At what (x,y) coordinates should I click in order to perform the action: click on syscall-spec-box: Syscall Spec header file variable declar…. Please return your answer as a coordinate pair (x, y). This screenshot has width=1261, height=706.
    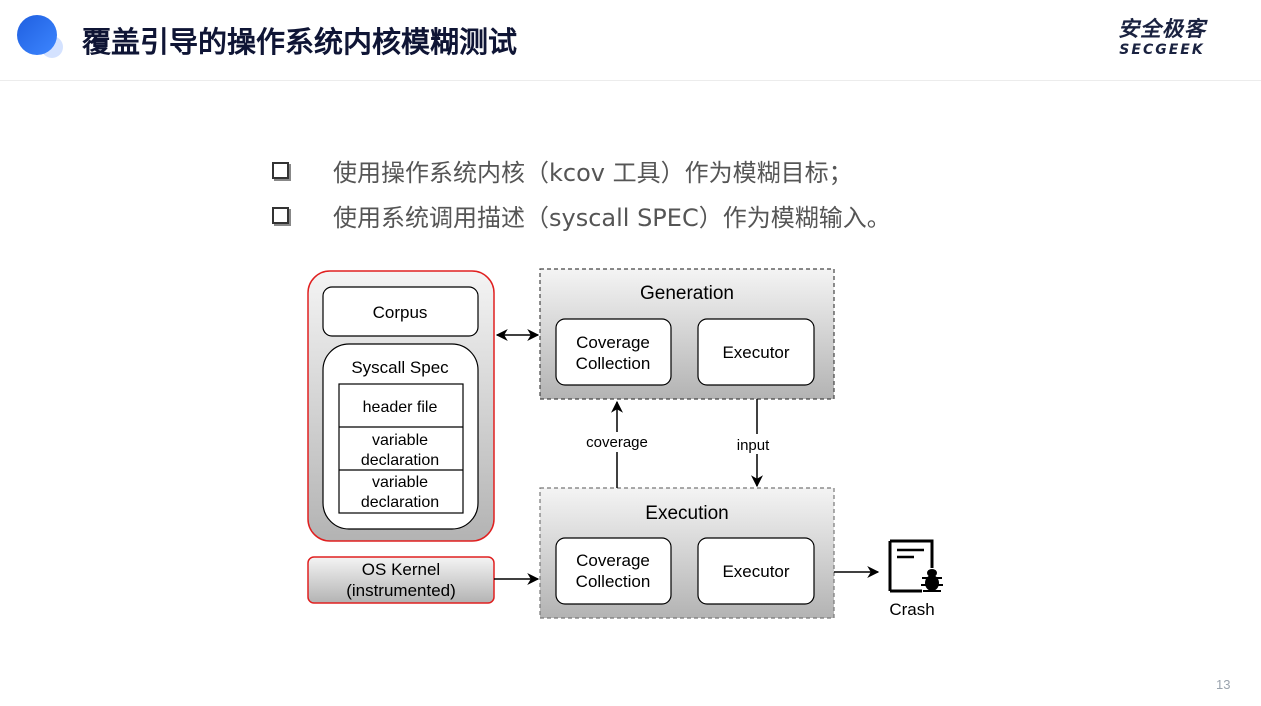
    Looking at the image, I should click on (400, 436).